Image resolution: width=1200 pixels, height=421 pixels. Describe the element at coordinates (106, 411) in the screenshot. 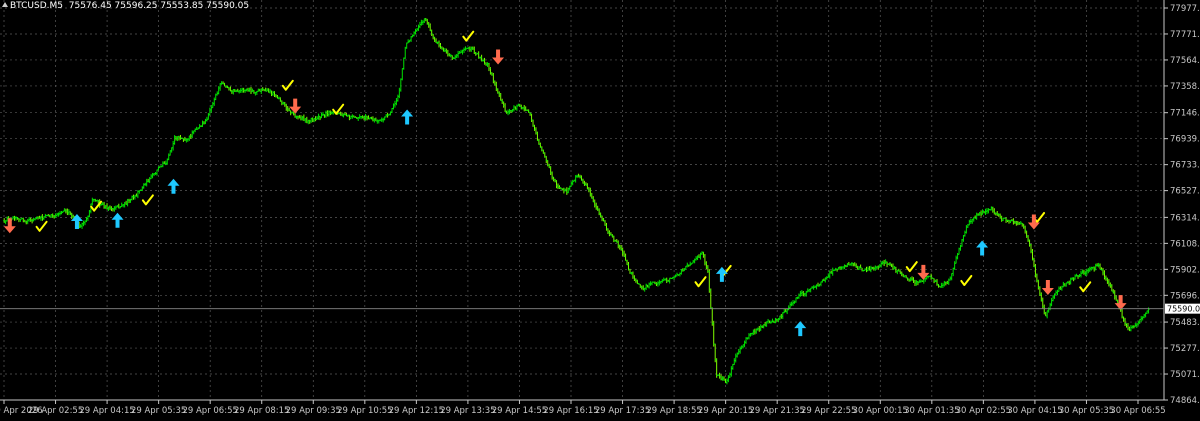

I see `time-label: 29 Apr 04:15` at that location.